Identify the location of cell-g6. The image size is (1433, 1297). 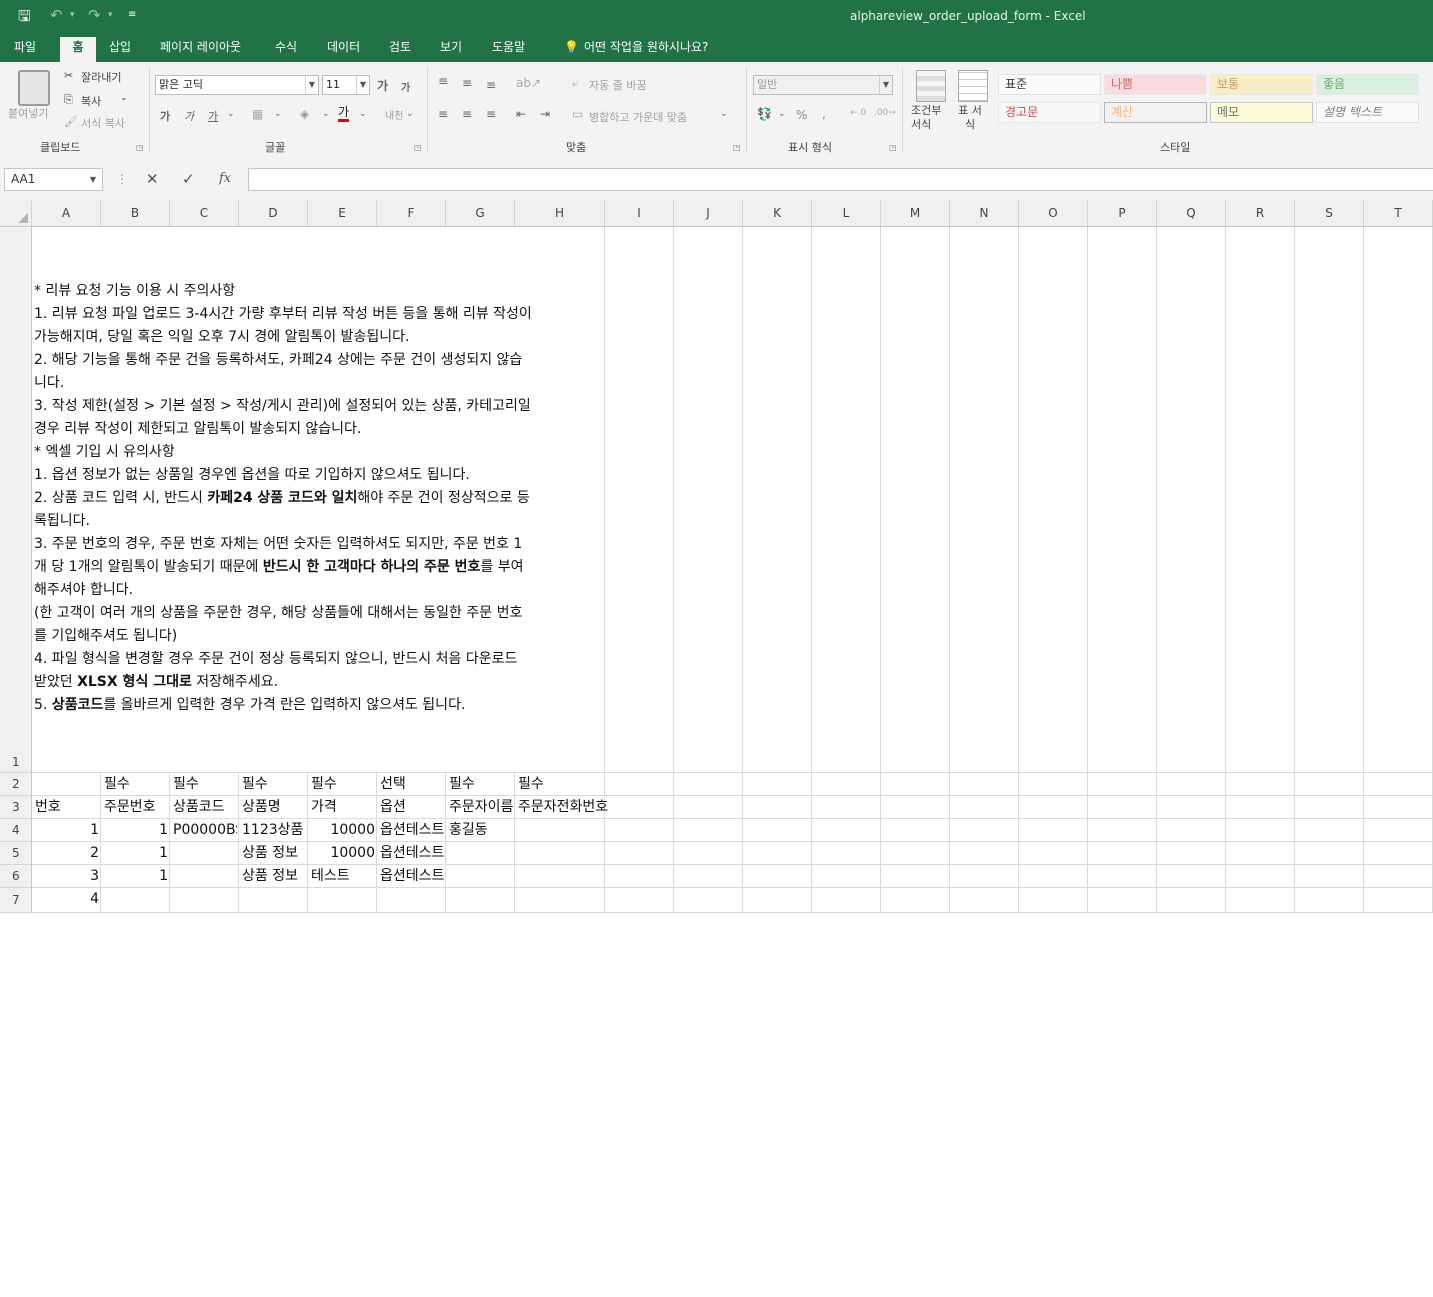
(481, 876).